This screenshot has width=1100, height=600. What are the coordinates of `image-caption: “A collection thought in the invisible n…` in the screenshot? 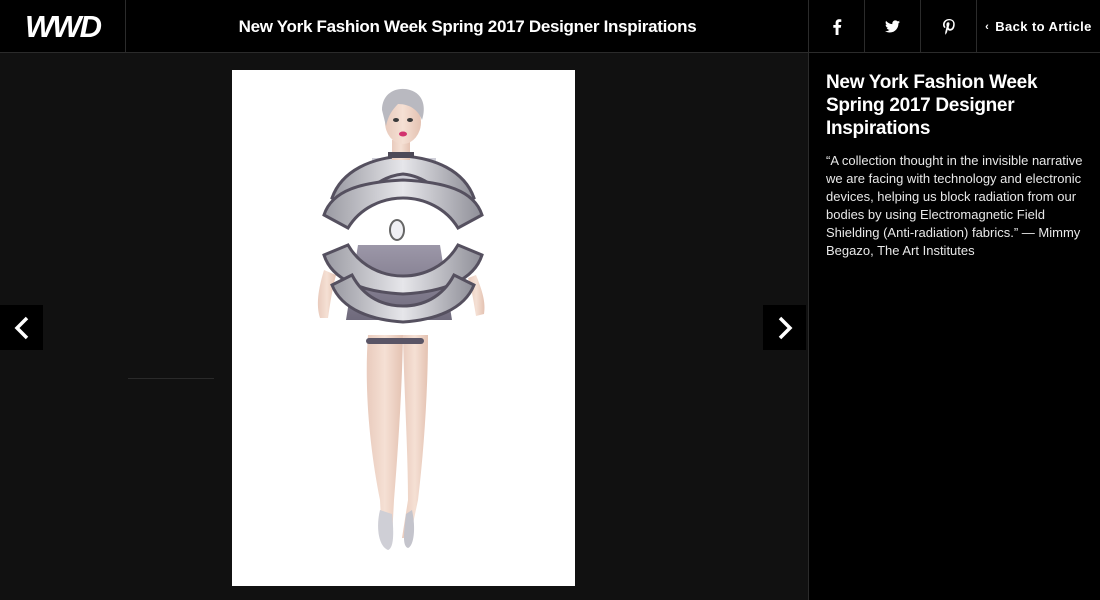 It's located at (954, 205).